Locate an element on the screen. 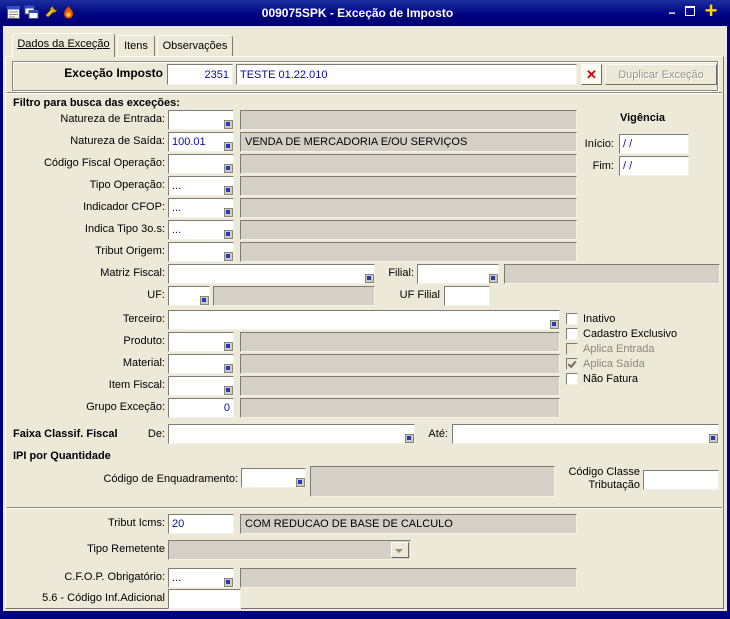 This screenshot has height=619, width=730. uf-filial-wrap is located at coordinates (467, 296).